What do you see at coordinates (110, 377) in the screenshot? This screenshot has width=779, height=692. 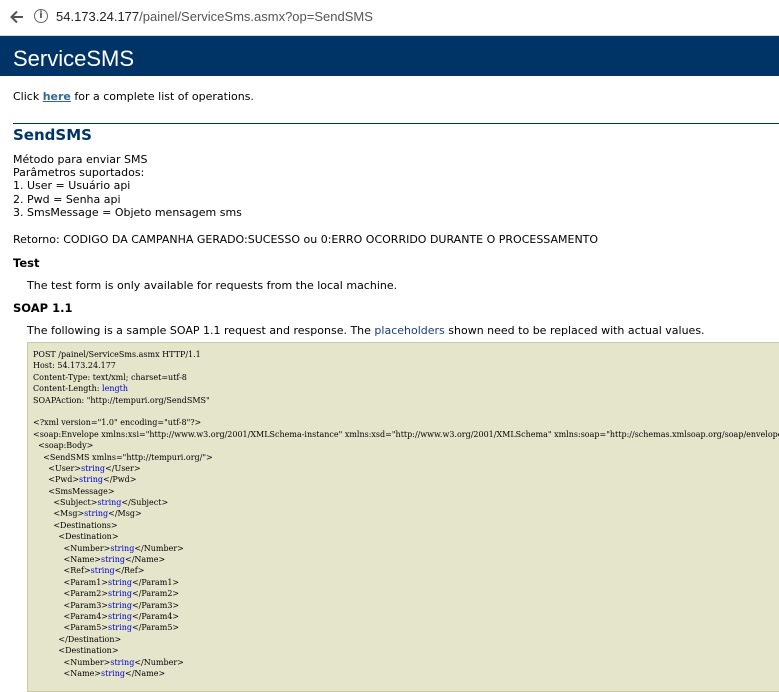 I see `code-text: Content-Type: text/xml; charset=utf-8` at bounding box center [110, 377].